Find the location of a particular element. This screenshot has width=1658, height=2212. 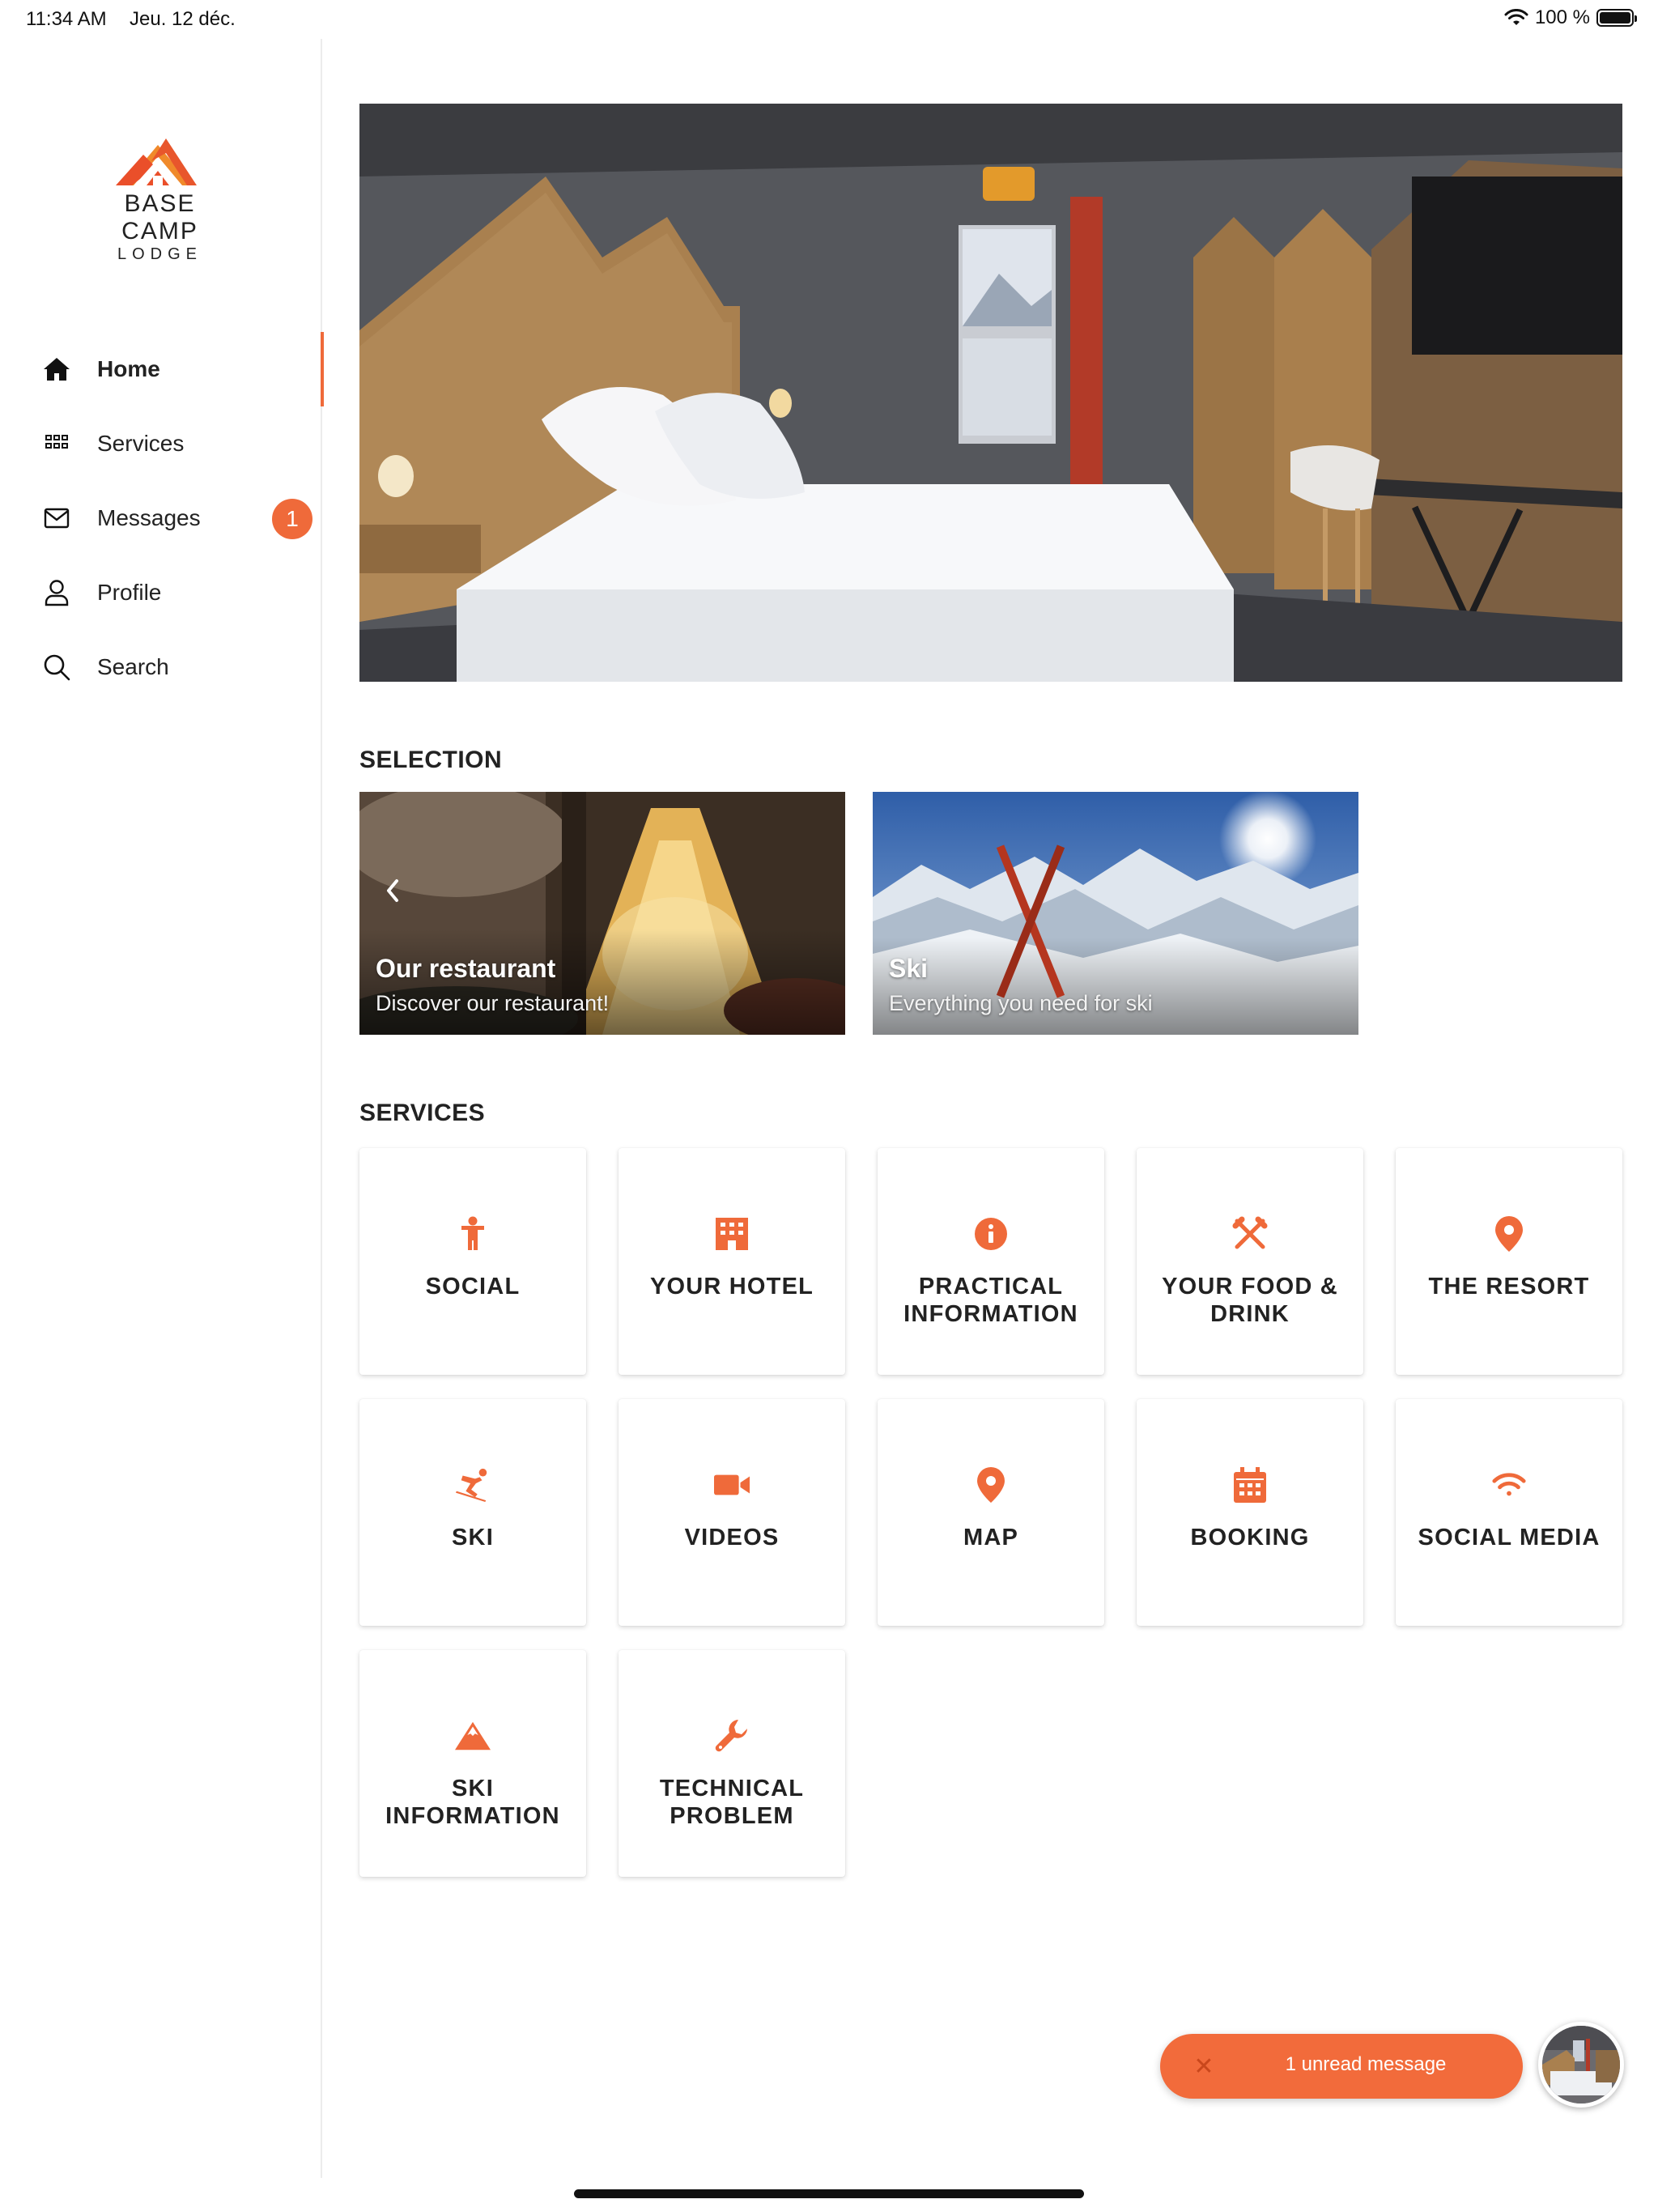

service-tile-videos: VIDEOS is located at coordinates (732, 1513).